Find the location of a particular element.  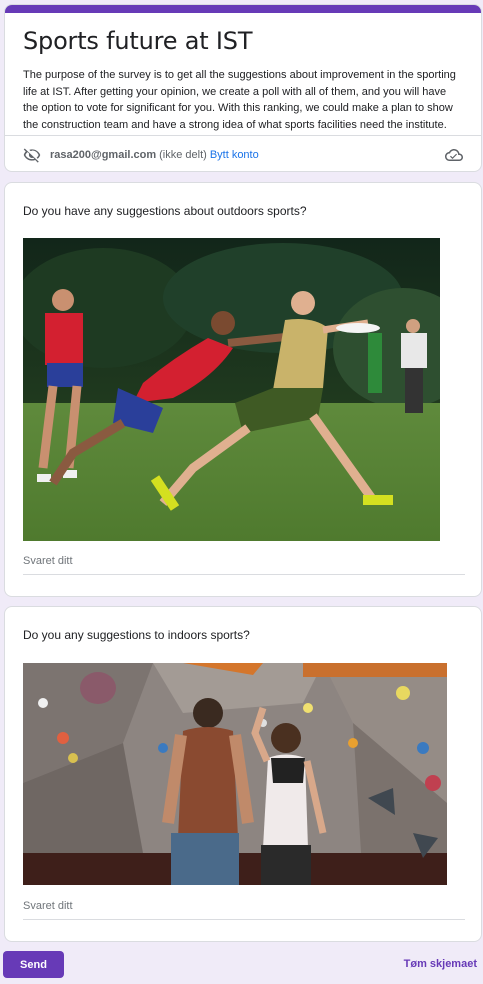

send-button: Send is located at coordinates (33, 964).